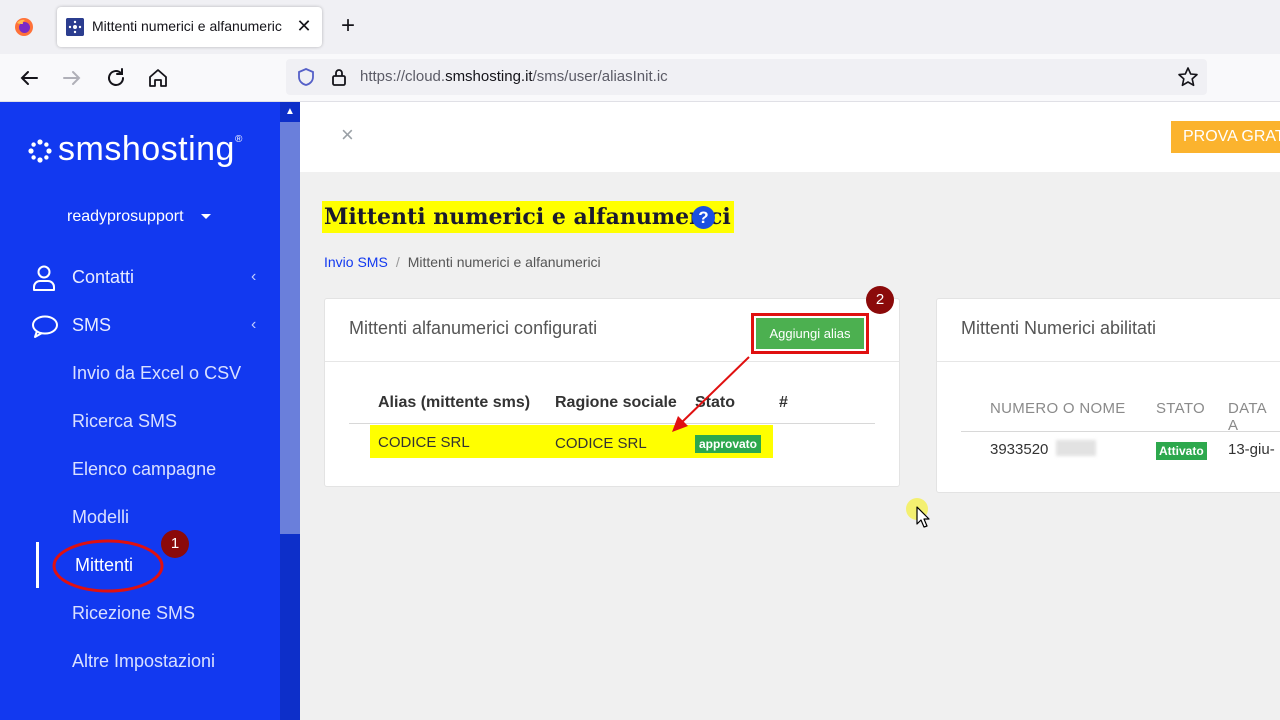 This screenshot has width=1280, height=720. Describe the element at coordinates (75, 27) in the screenshot. I see `smshosting-favicon-icon` at that location.